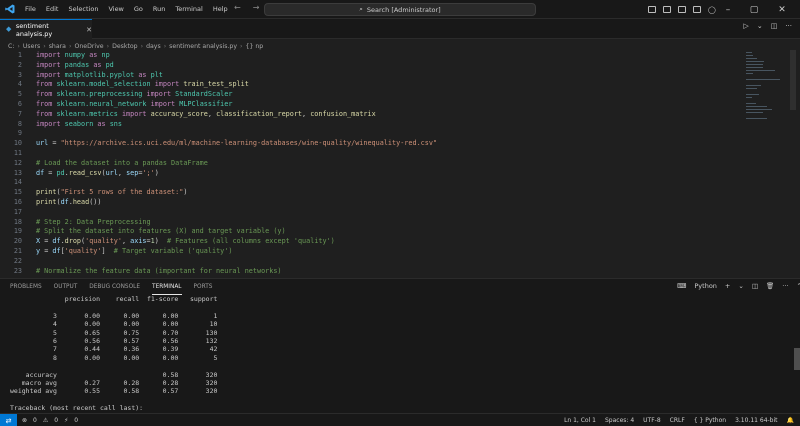 The height and width of the screenshot is (426, 800). What do you see at coordinates (370, 203) in the screenshot?
I see `code-line: 16 print(df.head())` at bounding box center [370, 203].